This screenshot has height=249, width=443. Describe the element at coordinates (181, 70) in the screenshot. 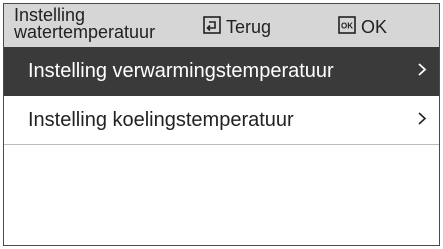

I see `menu-item-label: Instelling verwarmingstemperatuur` at that location.